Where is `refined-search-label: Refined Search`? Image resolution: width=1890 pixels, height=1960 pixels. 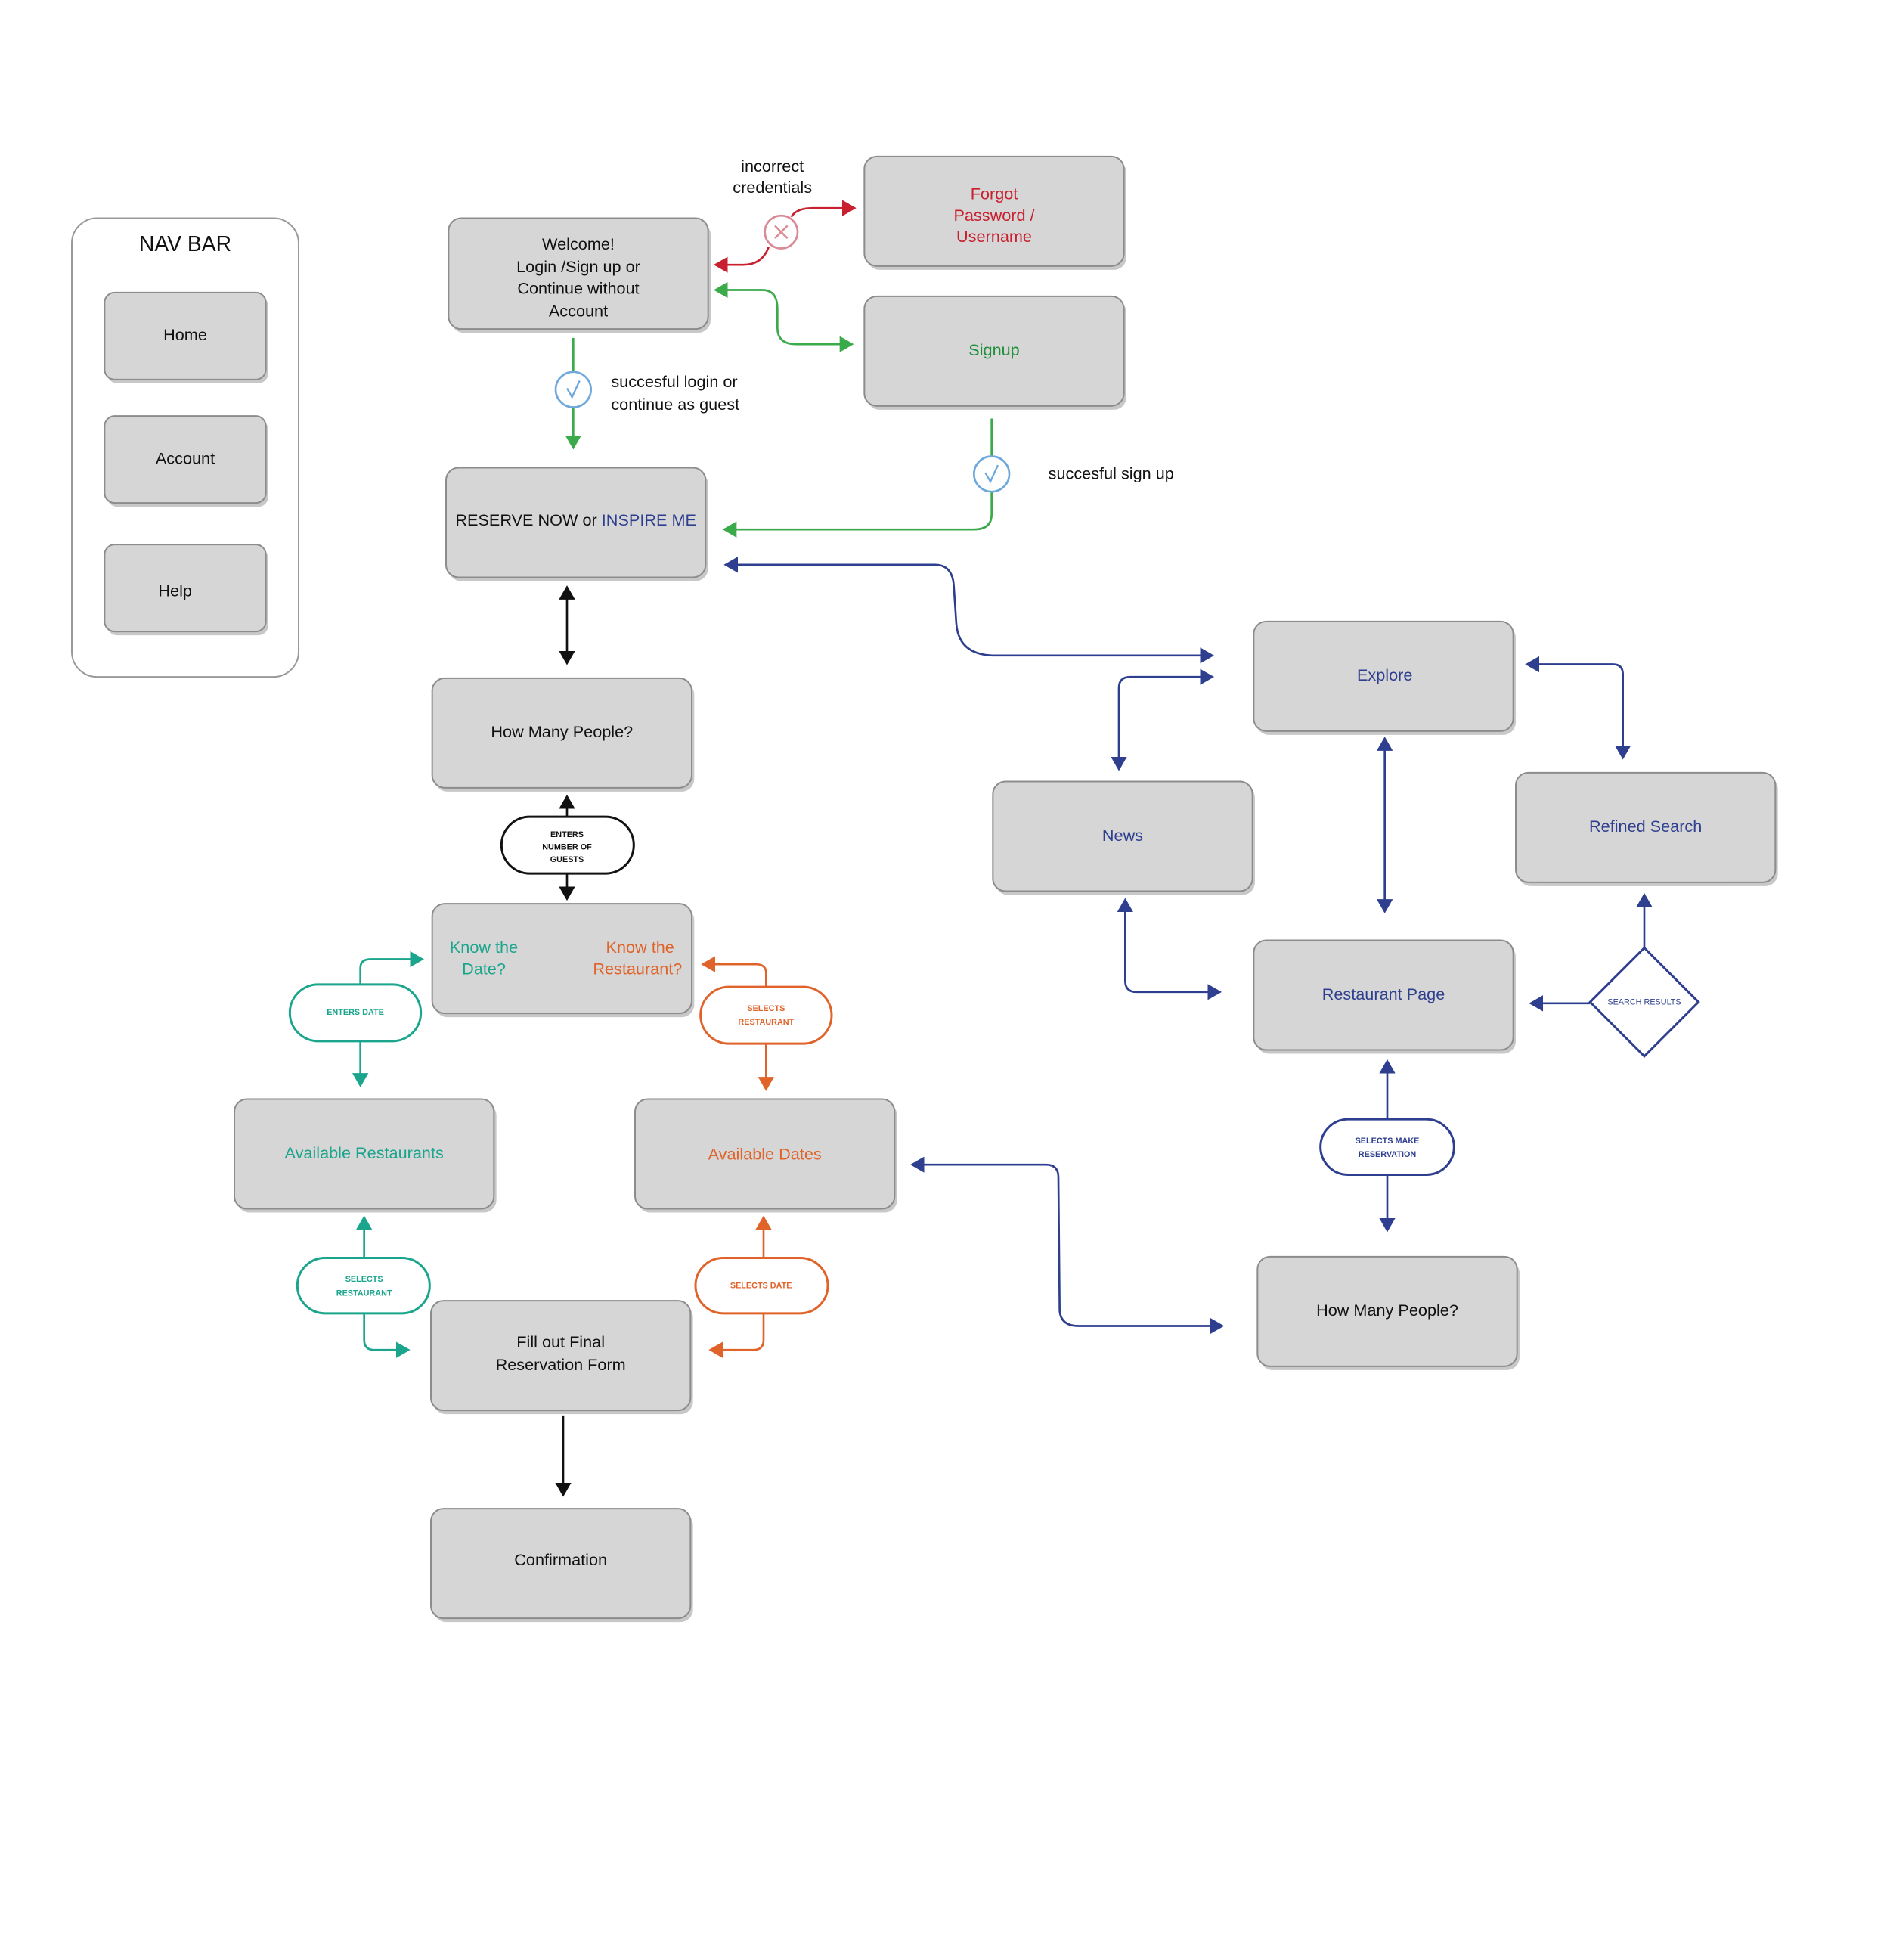
refined-search-label: Refined Search is located at coordinates (1645, 827).